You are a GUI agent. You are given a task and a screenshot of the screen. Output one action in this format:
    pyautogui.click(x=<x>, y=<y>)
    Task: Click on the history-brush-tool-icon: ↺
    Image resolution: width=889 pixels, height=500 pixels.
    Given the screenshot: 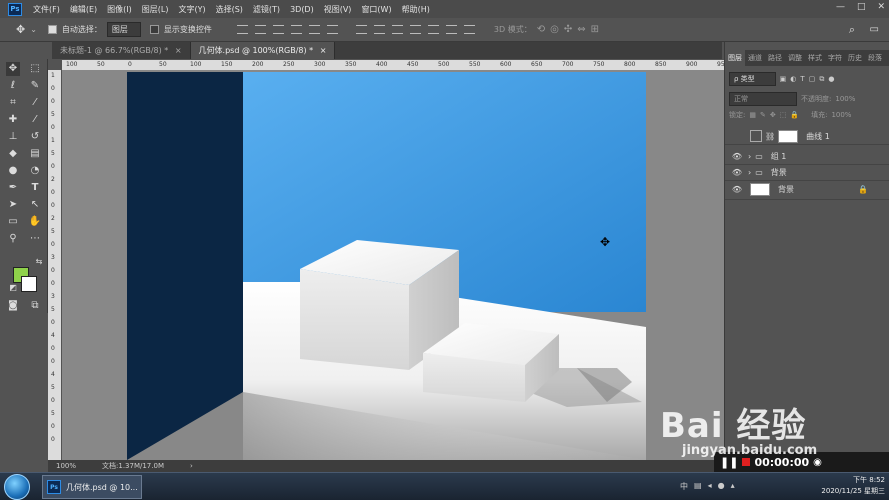 What is the action you would take?
    pyautogui.click(x=35, y=137)
    